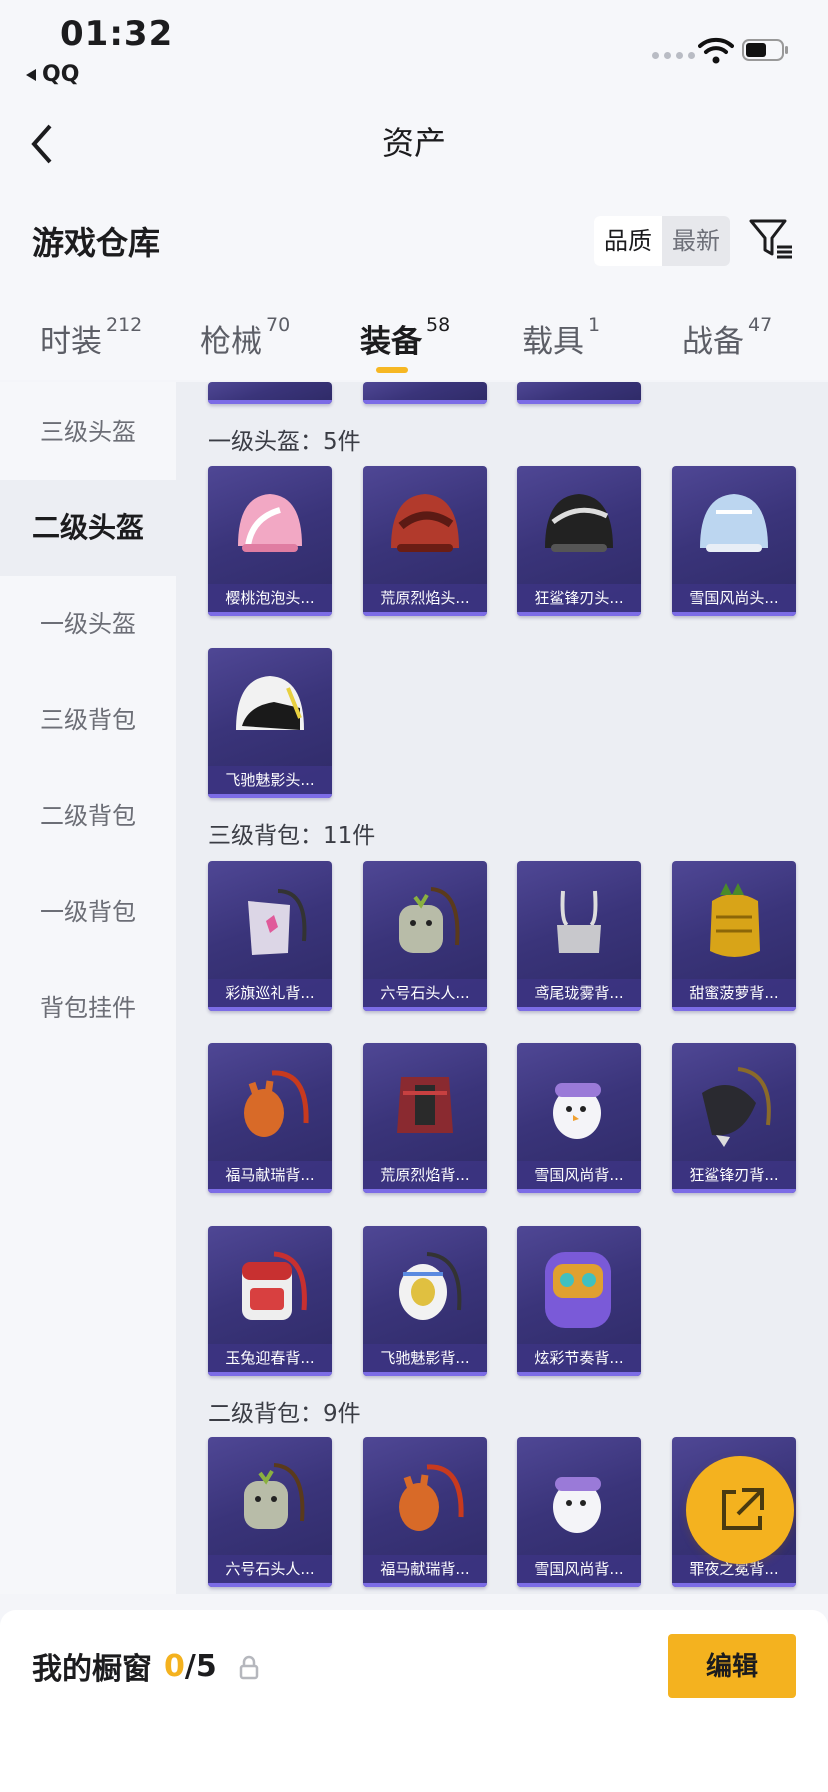  I want to click on share-button, so click(740, 1510).